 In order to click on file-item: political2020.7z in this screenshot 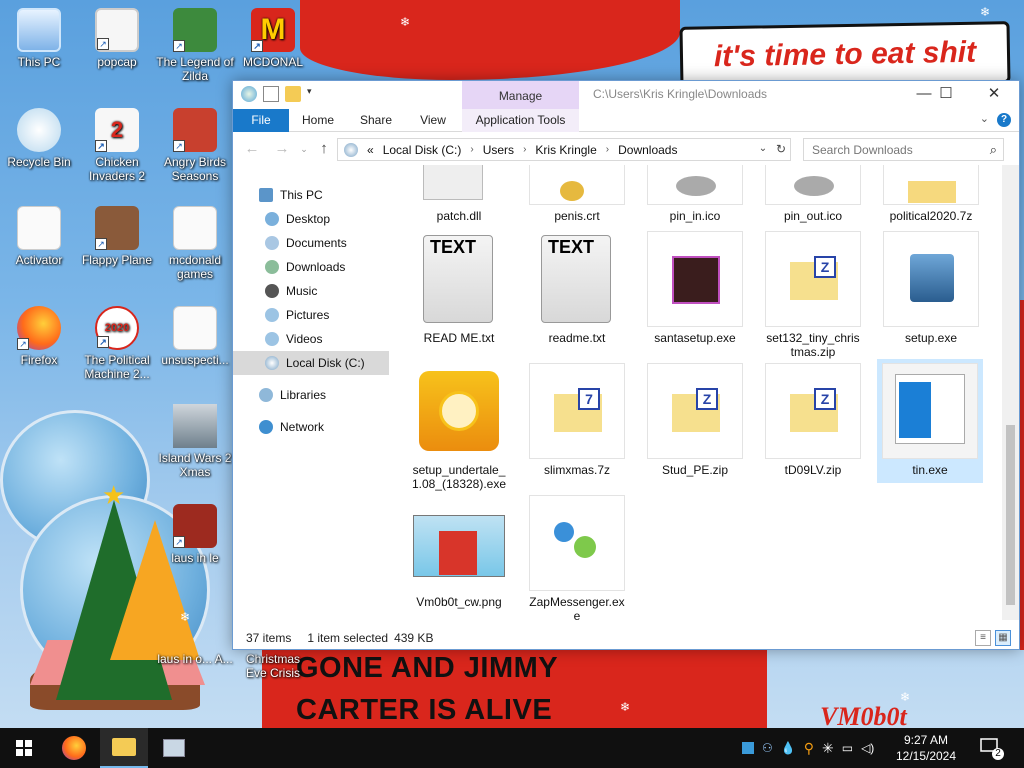, I will do `click(931, 194)`.